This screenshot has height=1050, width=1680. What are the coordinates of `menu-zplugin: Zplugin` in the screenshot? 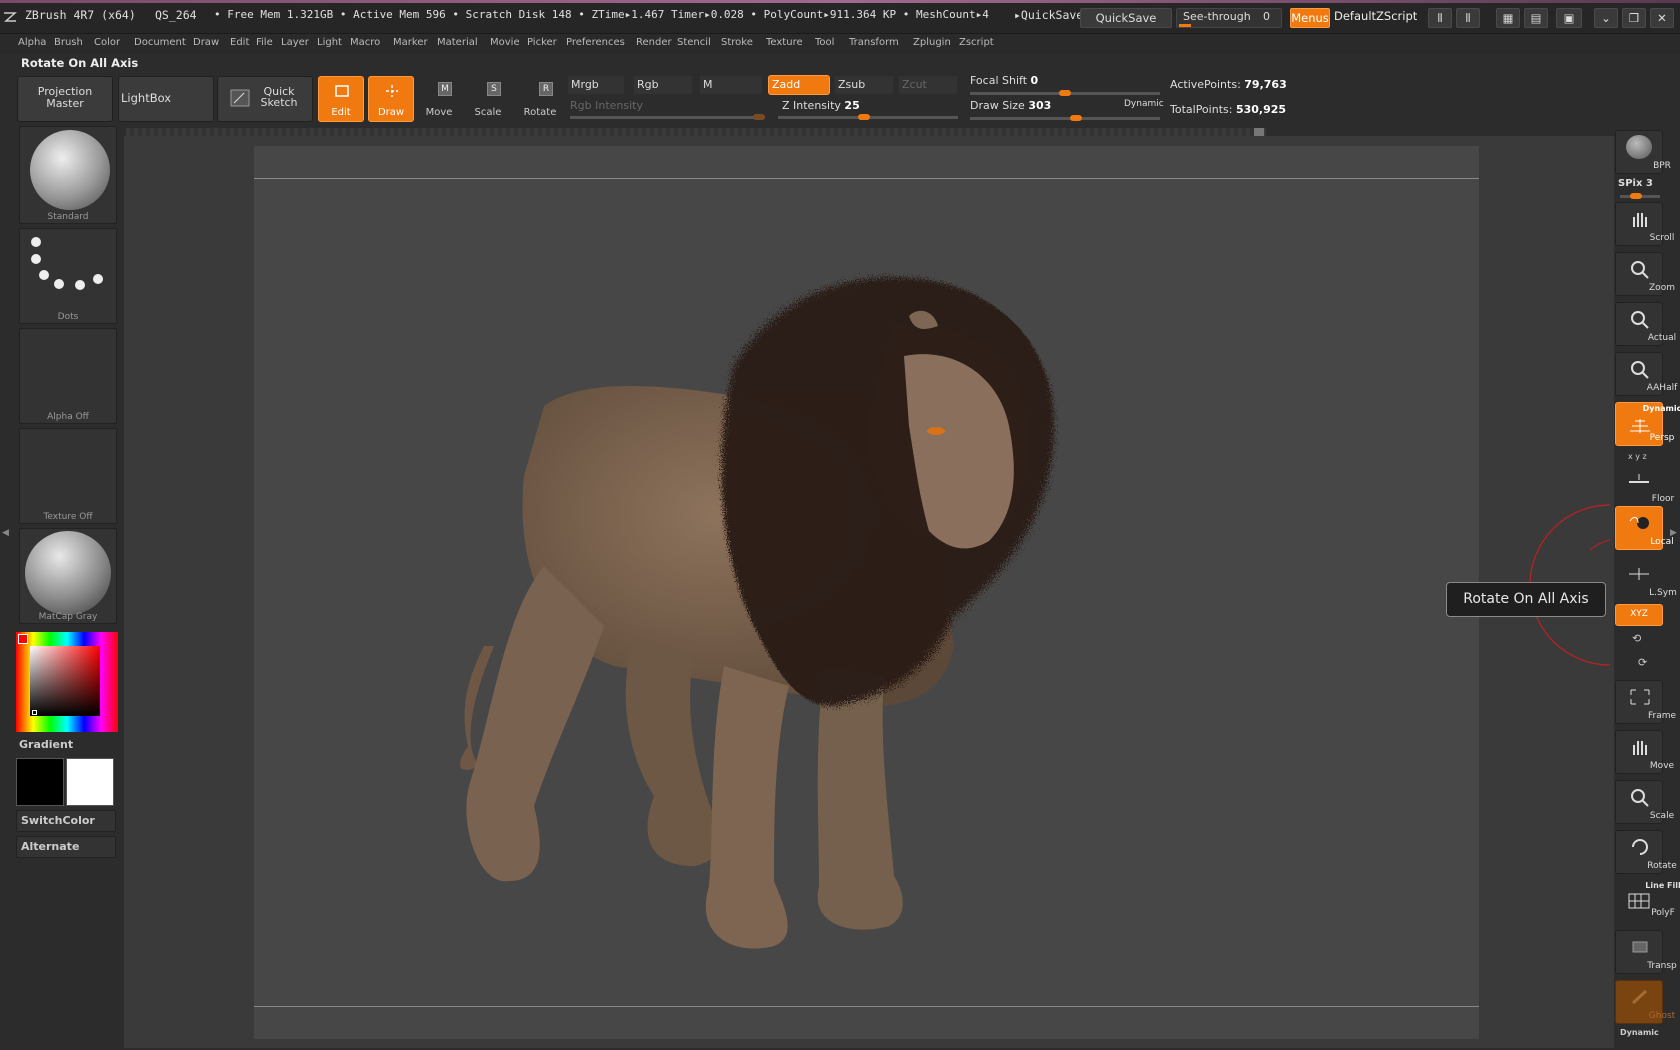 It's located at (932, 42).